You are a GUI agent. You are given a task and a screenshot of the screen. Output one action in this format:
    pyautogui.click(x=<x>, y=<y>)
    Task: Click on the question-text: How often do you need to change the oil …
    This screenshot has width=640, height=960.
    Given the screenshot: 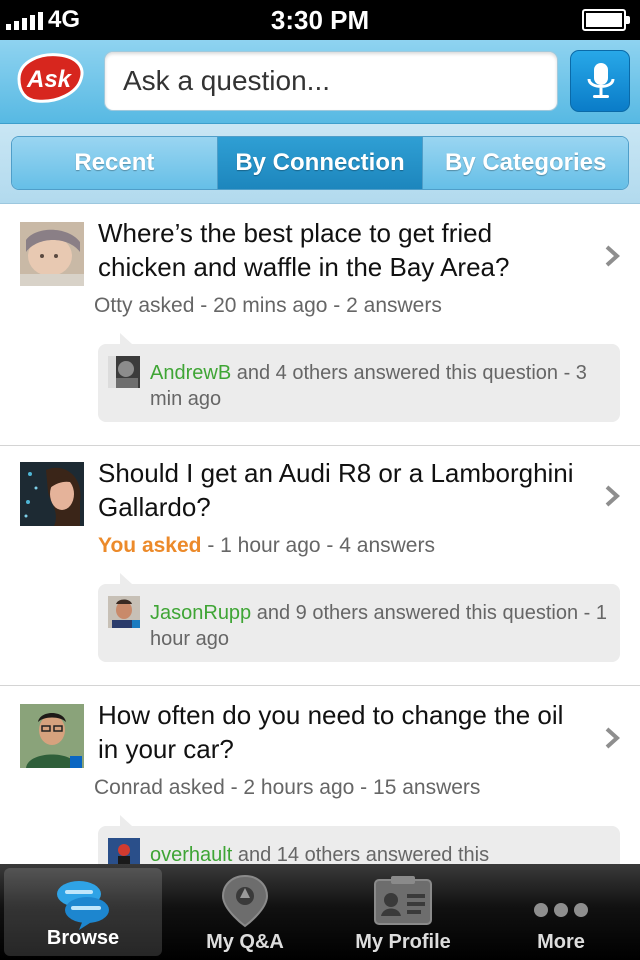 What is the action you would take?
    pyautogui.click(x=338, y=732)
    